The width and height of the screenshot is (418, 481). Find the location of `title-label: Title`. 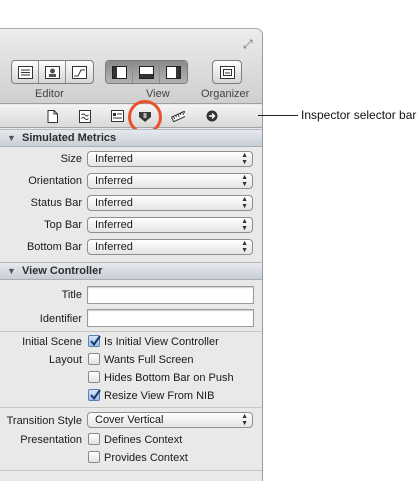

title-label: Title is located at coordinates (71, 295).